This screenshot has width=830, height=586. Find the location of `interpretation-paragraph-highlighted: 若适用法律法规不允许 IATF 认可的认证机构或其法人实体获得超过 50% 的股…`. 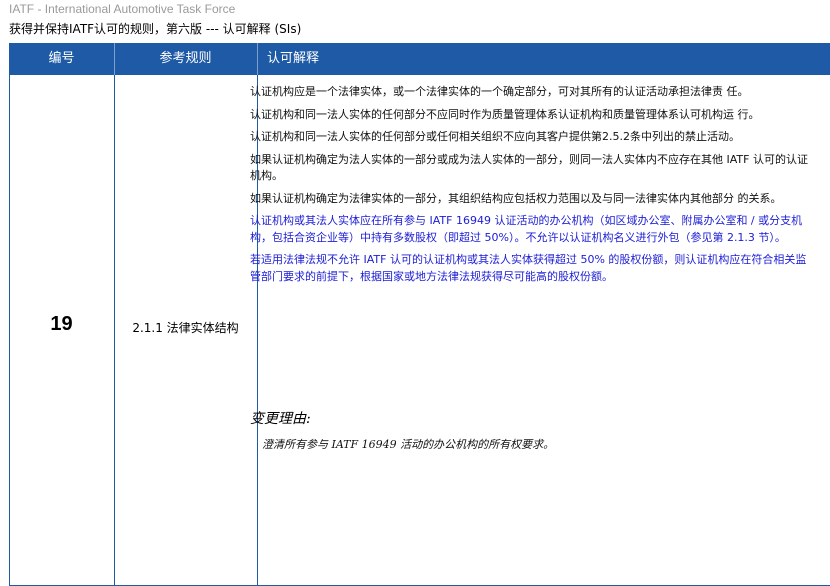

interpretation-paragraph-highlighted: 若适用法律法规不允许 IATF 认可的认证机构或其法人实体获得超过 50% 的股… is located at coordinates (528, 268).